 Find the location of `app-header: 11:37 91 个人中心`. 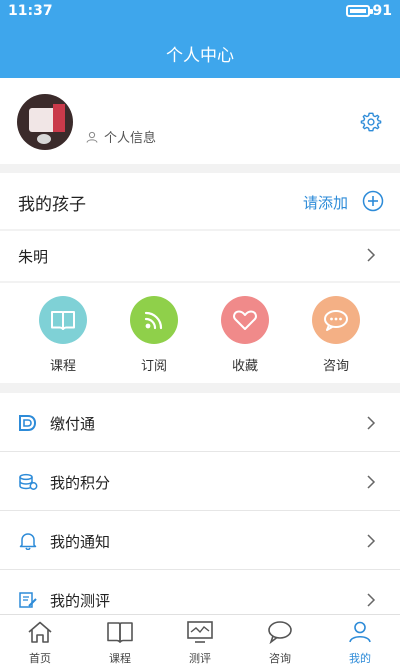

app-header: 11:37 91 个人中心 is located at coordinates (200, 39).